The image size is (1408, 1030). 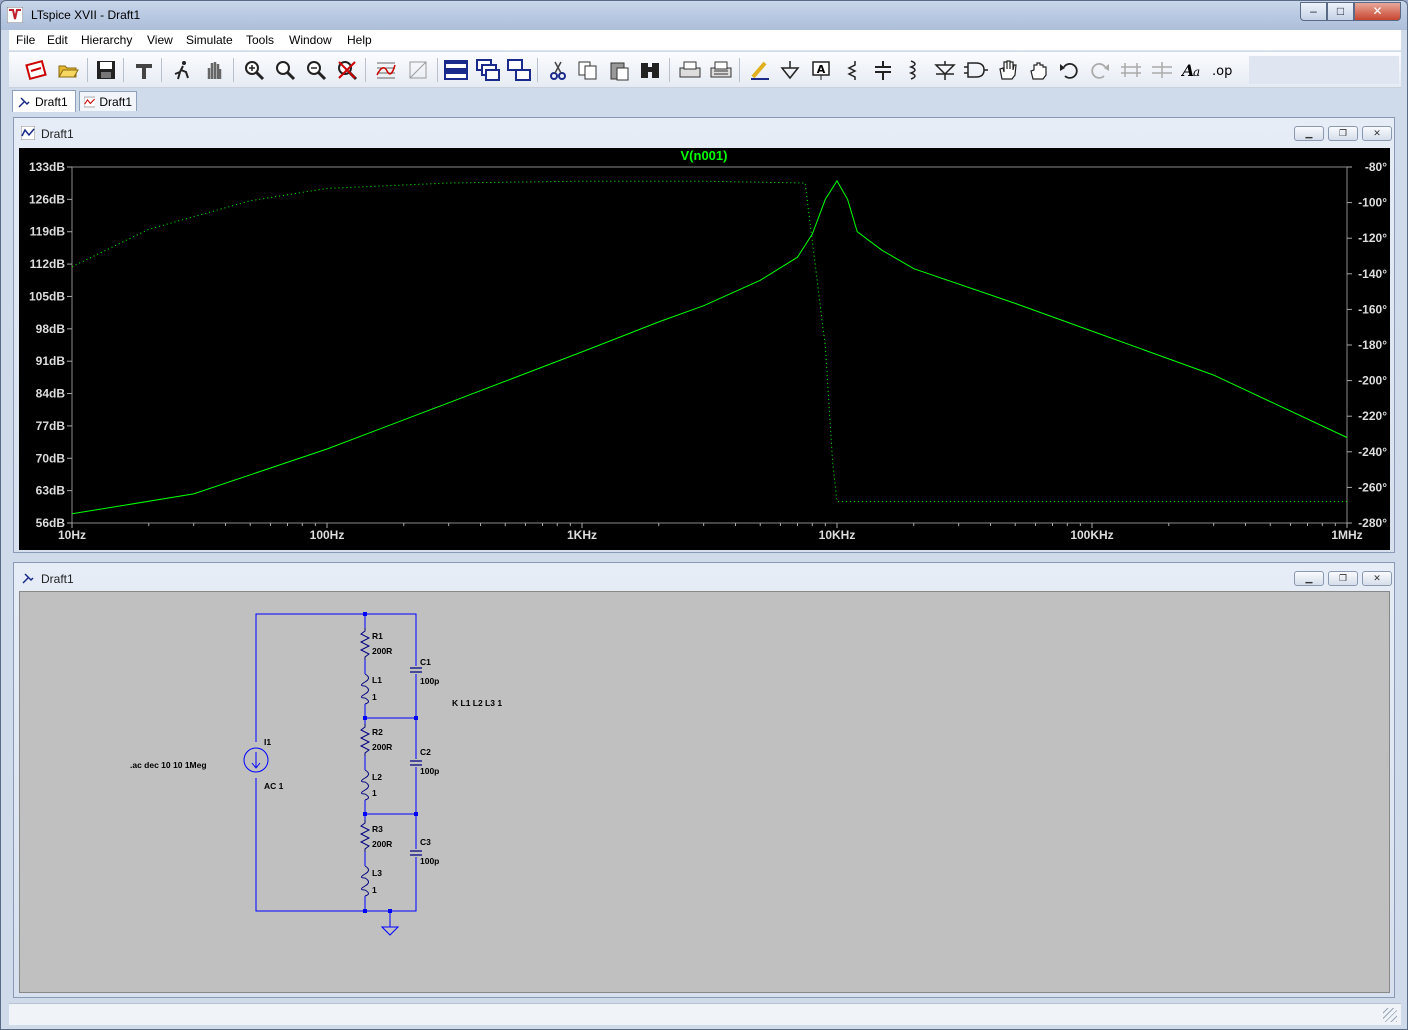 What do you see at coordinates (377, 732) in the screenshot?
I see `r2-label: R2` at bounding box center [377, 732].